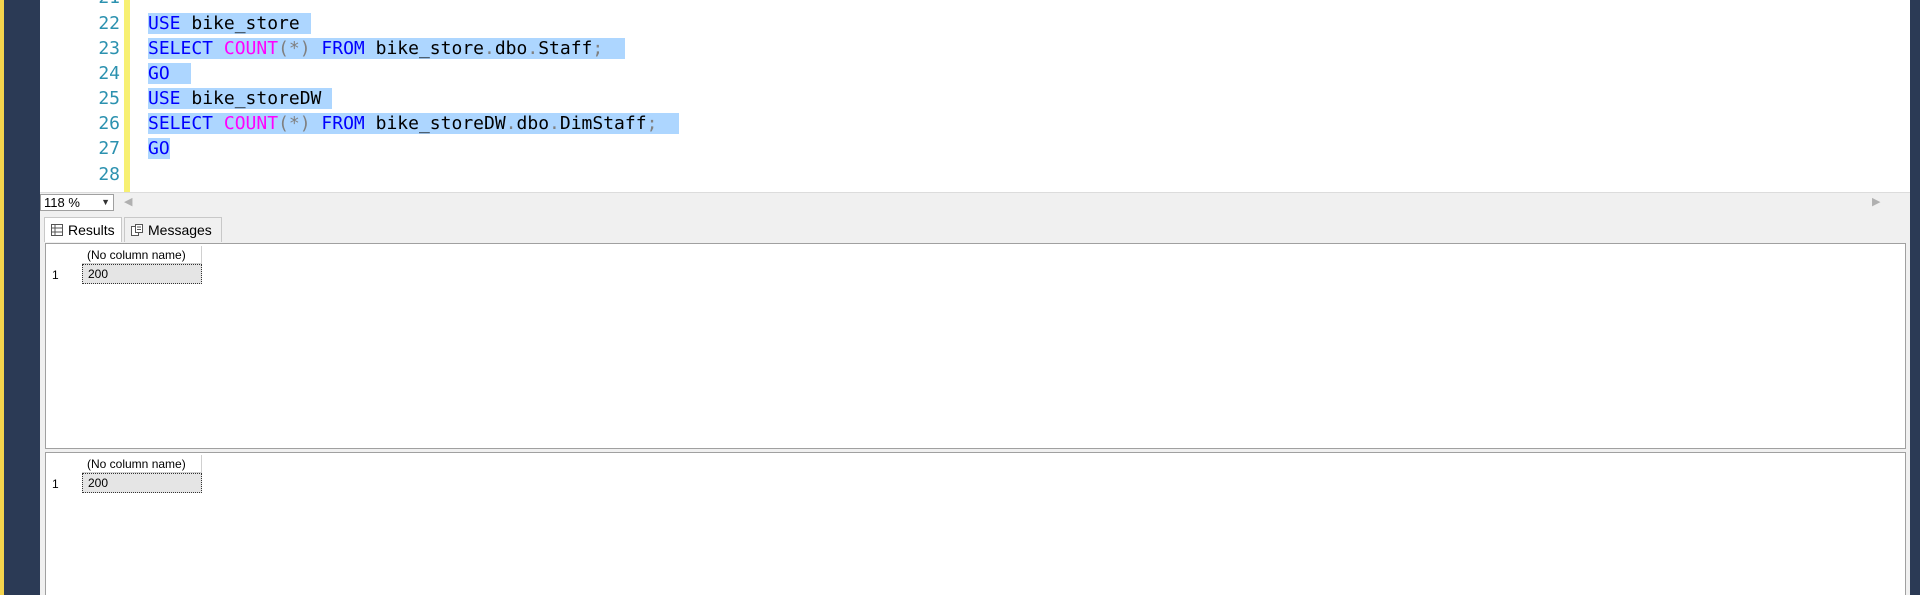 This screenshot has height=595, width=1920. I want to click on table-db: bike_store, so click(429, 48).